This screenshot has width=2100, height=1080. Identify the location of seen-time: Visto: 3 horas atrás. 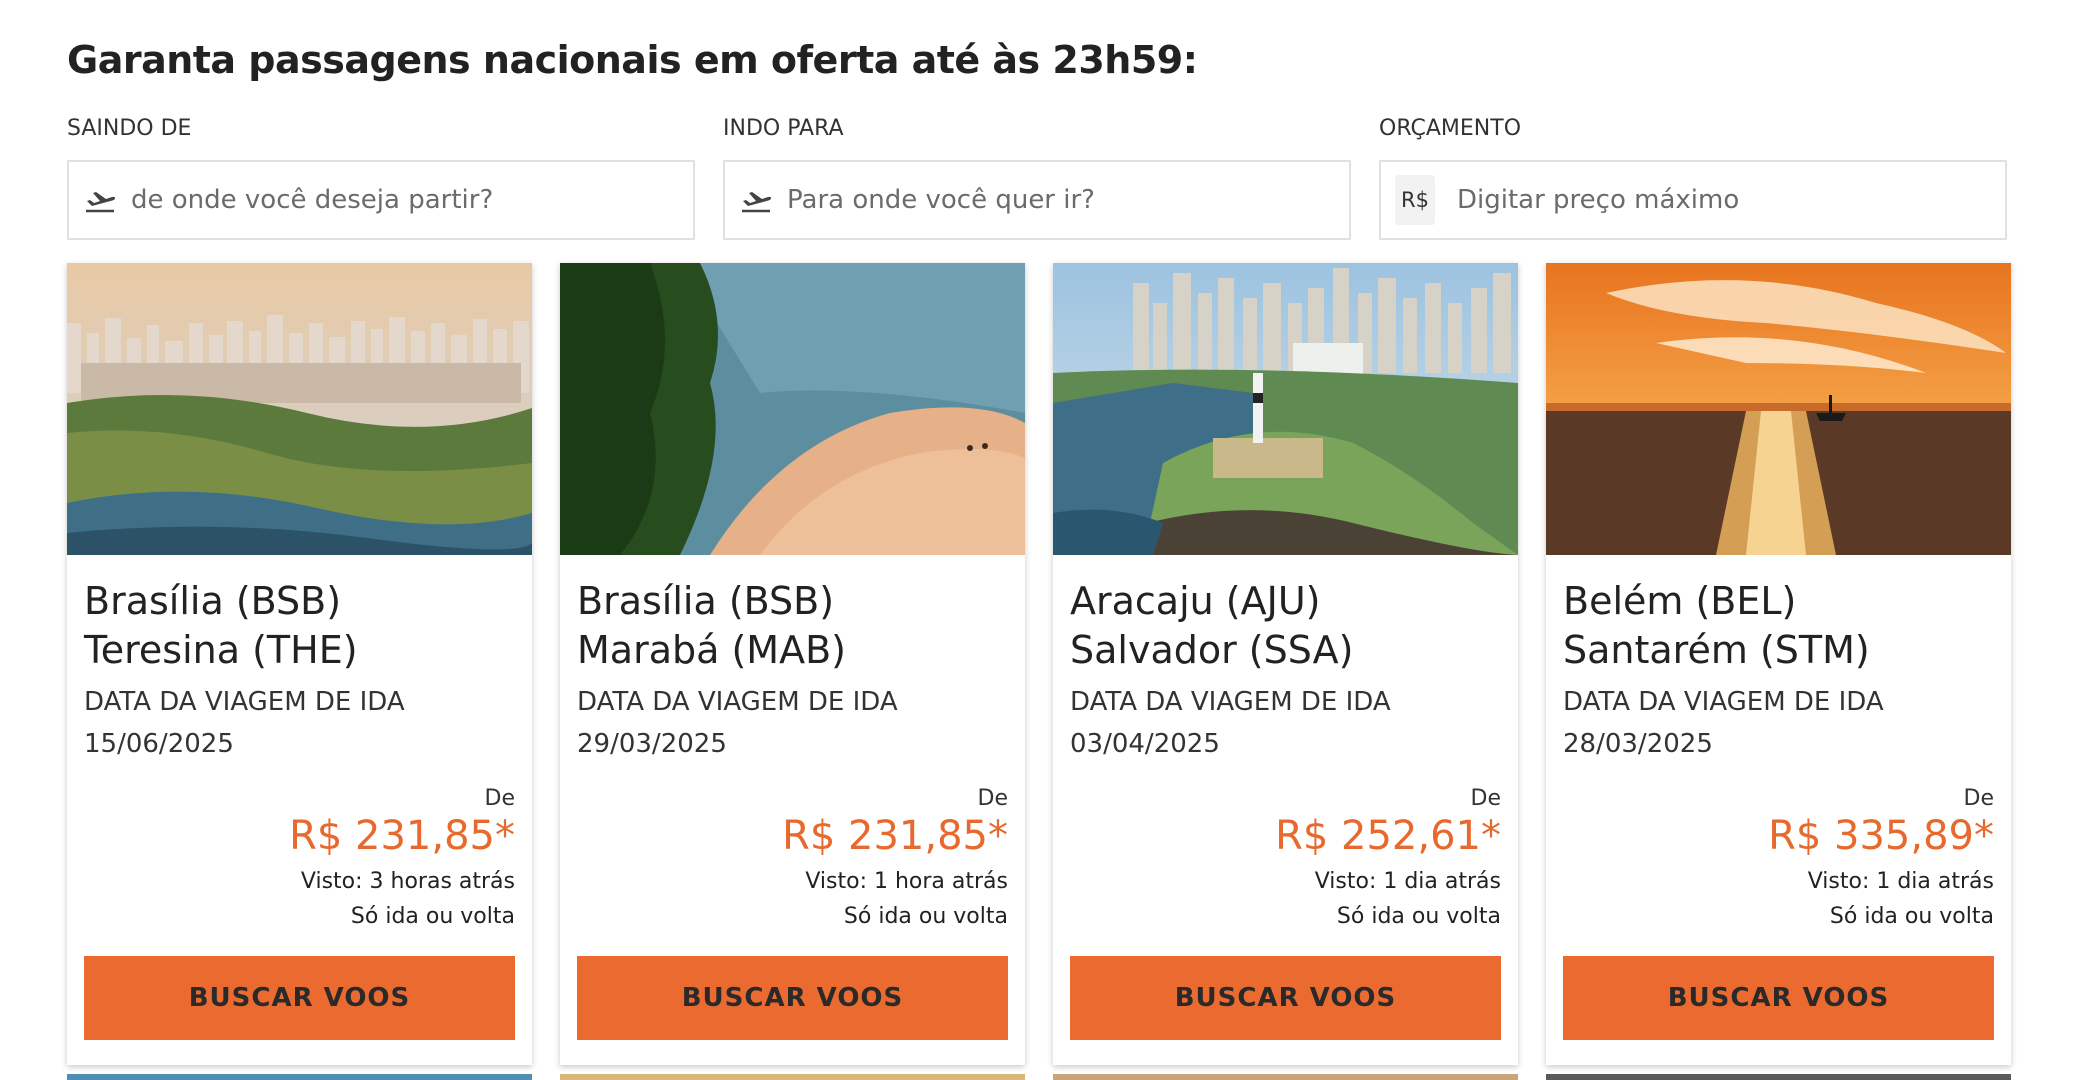
(407, 881).